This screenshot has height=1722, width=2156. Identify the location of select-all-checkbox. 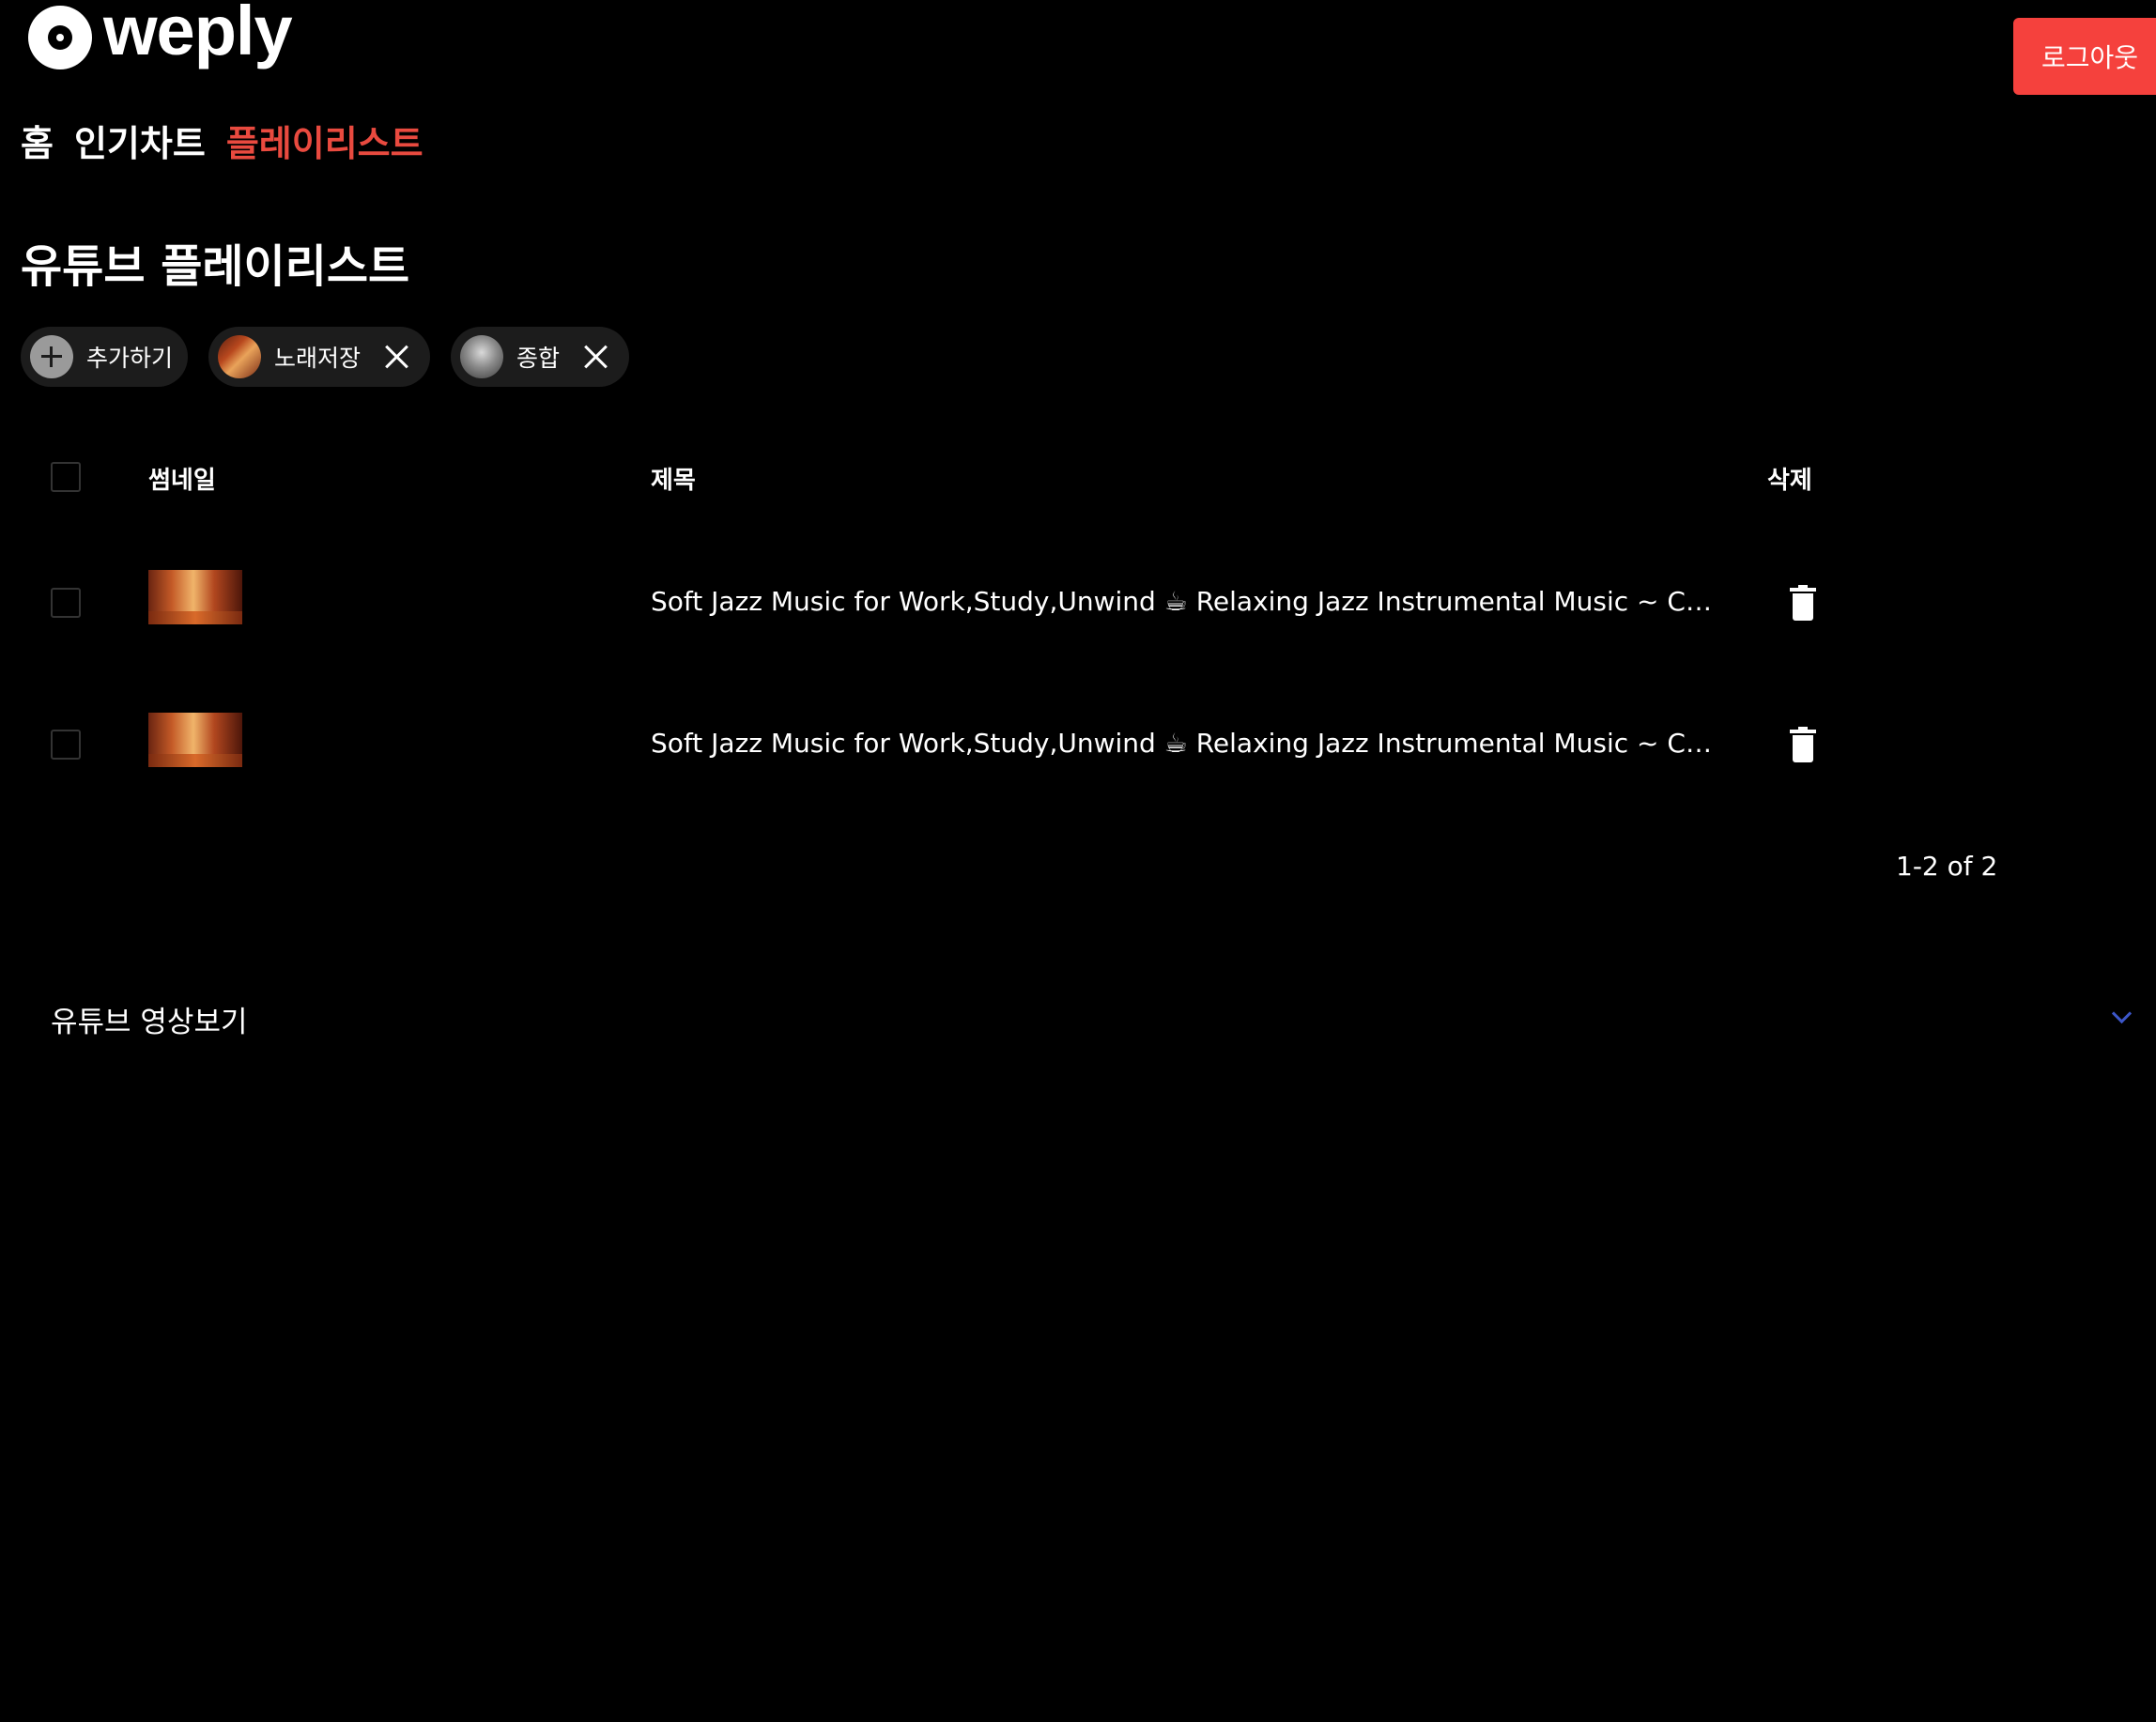
(66, 477).